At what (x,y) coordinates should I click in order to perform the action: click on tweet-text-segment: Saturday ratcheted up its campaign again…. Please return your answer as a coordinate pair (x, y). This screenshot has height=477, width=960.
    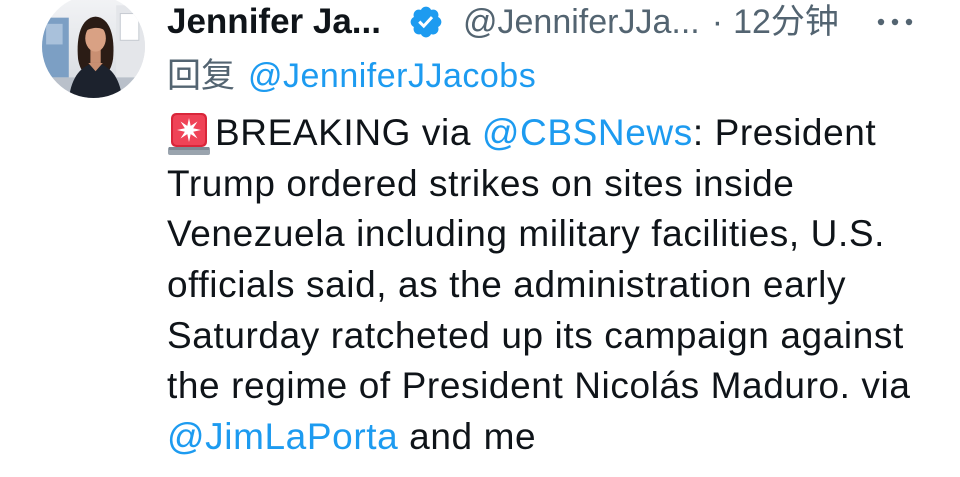
    Looking at the image, I should click on (535, 335).